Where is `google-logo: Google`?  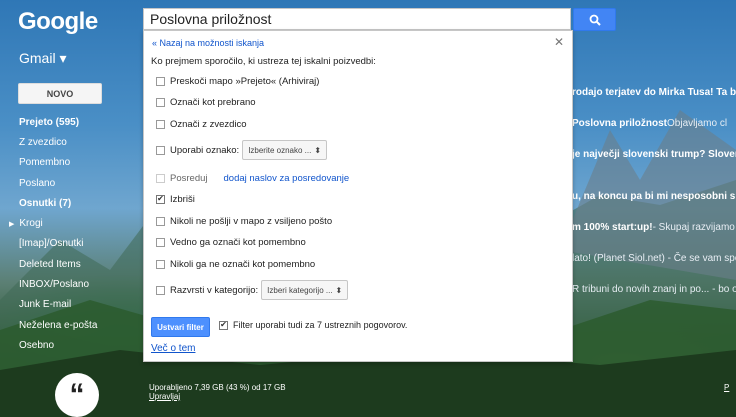
google-logo: Google is located at coordinates (58, 22).